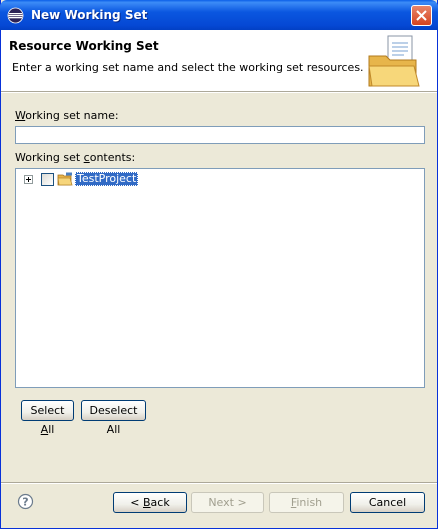  Describe the element at coordinates (107, 179) in the screenshot. I see `tree-item-testproject: TestProject` at that location.